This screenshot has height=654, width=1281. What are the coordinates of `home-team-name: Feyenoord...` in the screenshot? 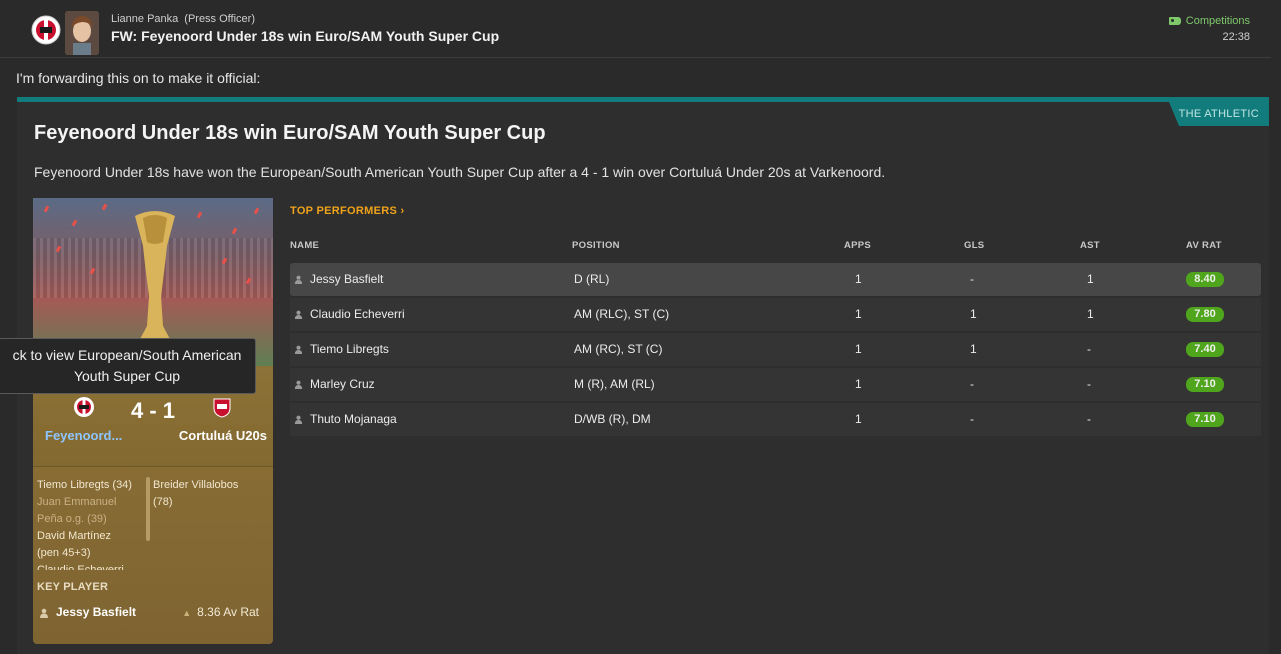 It's located at (83, 435).